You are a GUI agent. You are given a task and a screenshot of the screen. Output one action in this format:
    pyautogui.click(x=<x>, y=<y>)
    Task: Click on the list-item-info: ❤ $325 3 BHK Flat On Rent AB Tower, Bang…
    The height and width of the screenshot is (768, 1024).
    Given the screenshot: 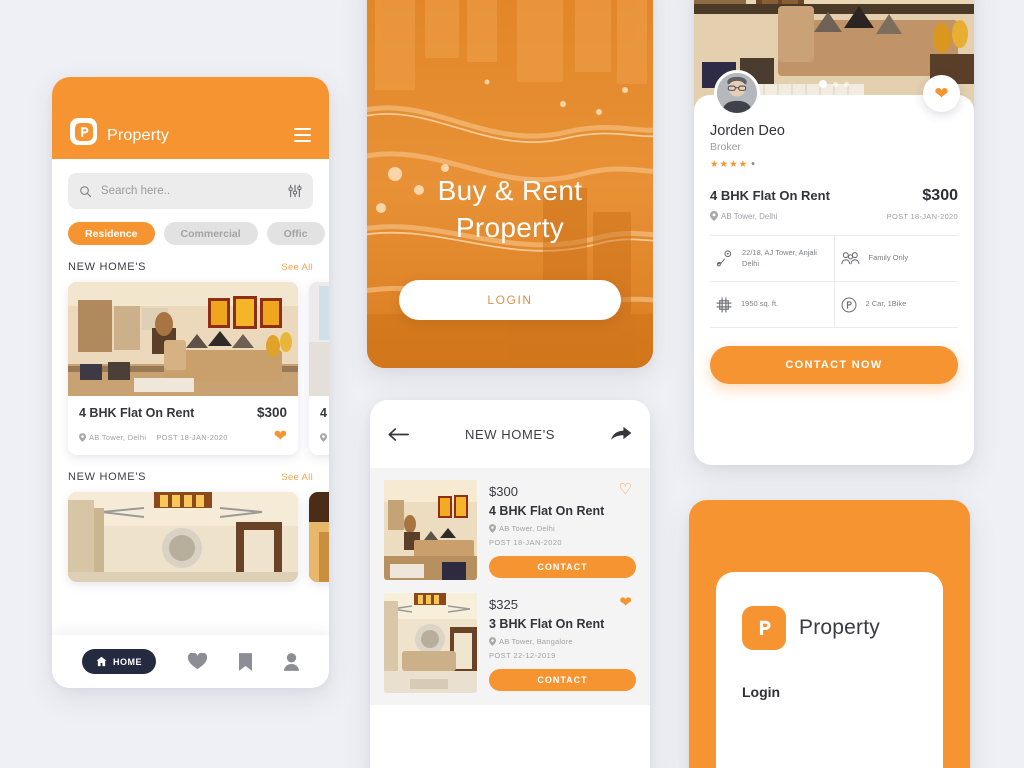 What is the action you would take?
    pyautogui.click(x=556, y=643)
    